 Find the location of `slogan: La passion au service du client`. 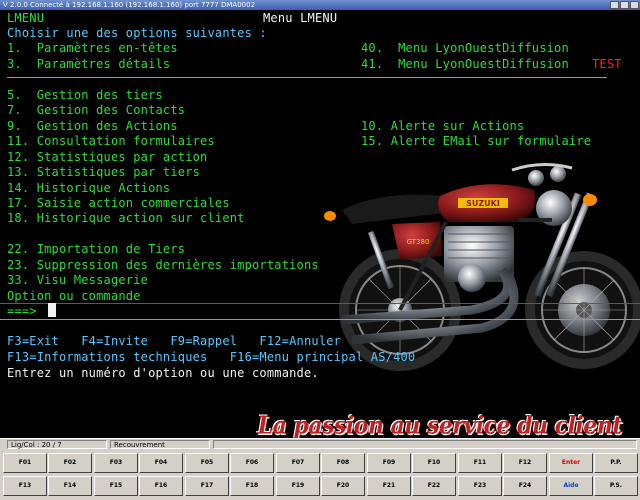

slogan: La passion au service du client is located at coordinates (440, 424).